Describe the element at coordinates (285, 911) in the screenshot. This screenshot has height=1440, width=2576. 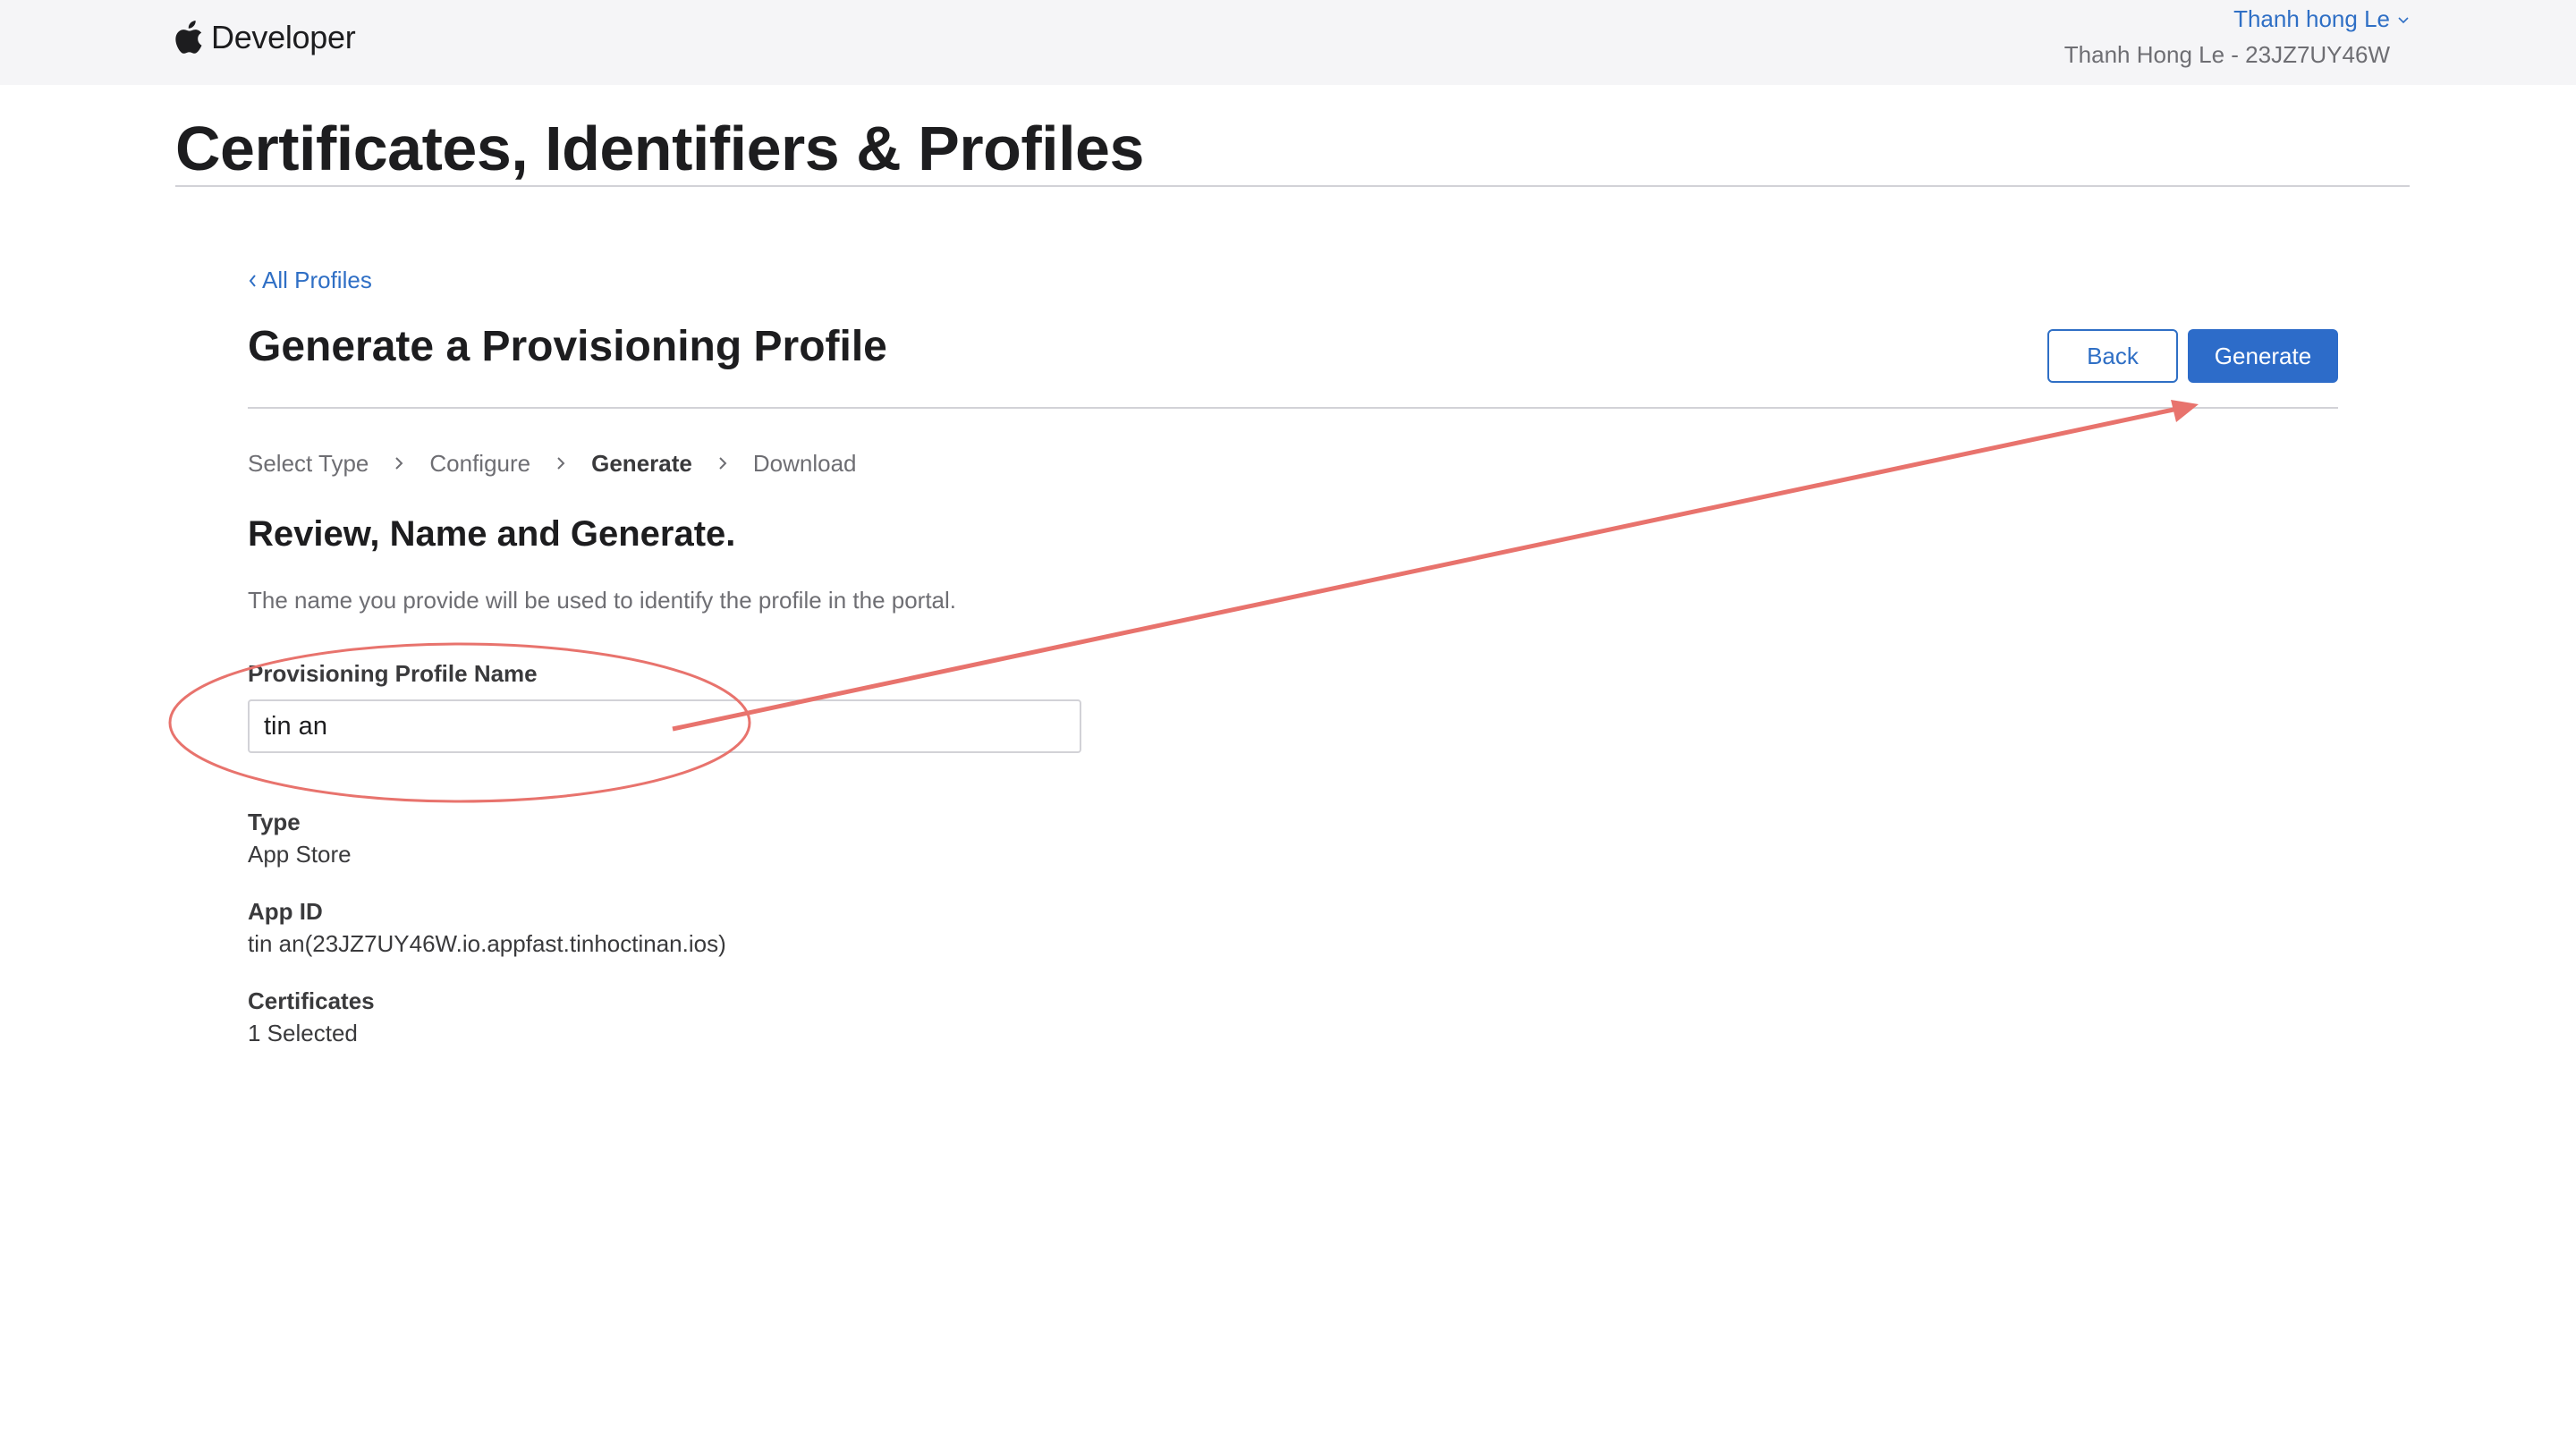
I see `app-id-label: App ID` at that location.